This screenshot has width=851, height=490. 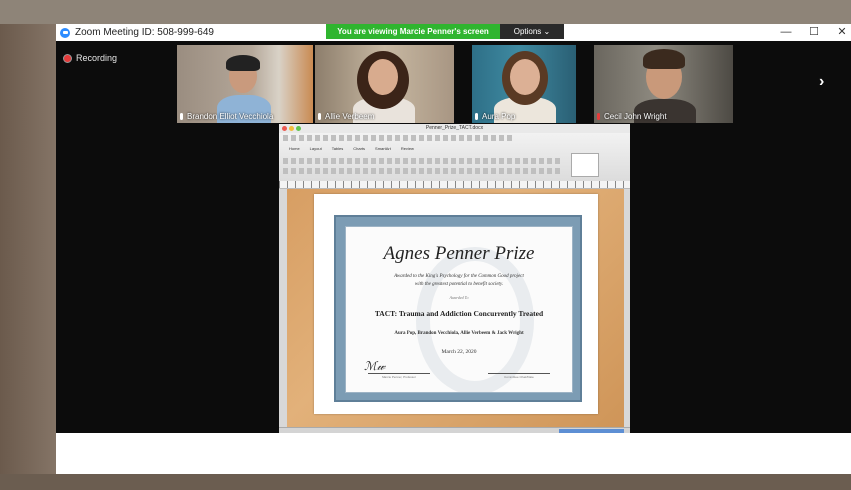 I want to click on ribbon-tab: Home, so click(x=294, y=148).